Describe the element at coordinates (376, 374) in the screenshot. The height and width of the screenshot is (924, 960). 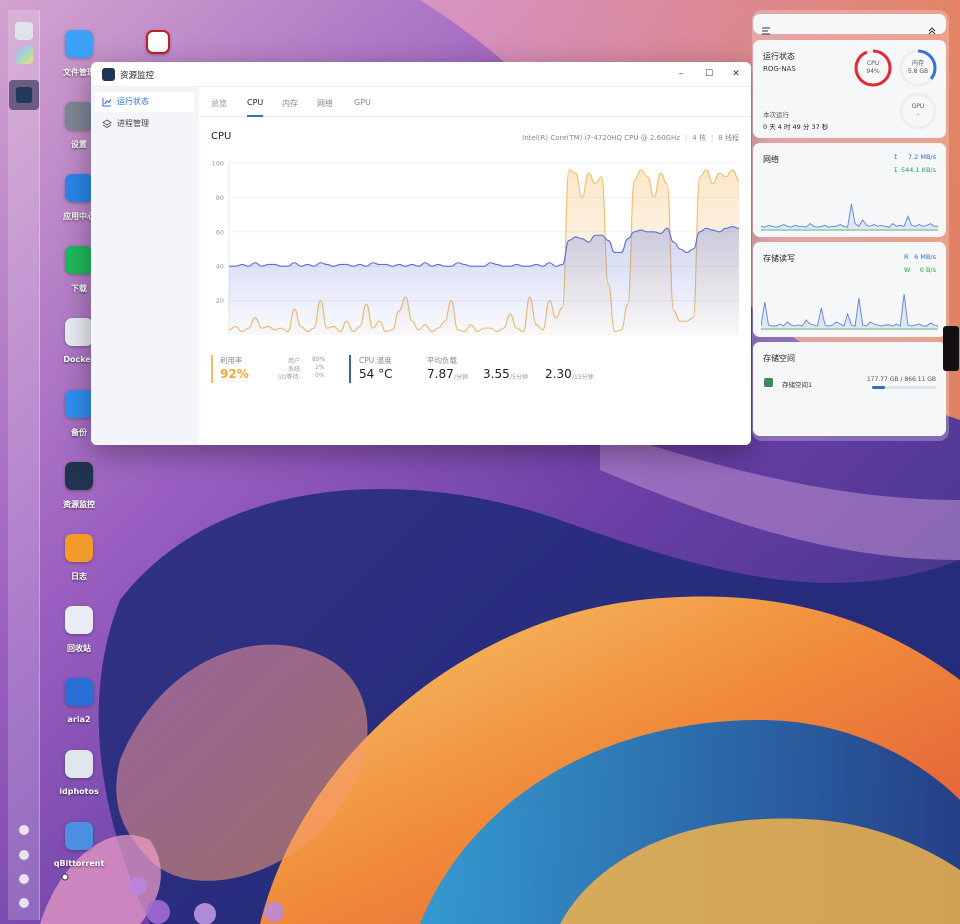
I see `temp-value: 54 °C` at that location.